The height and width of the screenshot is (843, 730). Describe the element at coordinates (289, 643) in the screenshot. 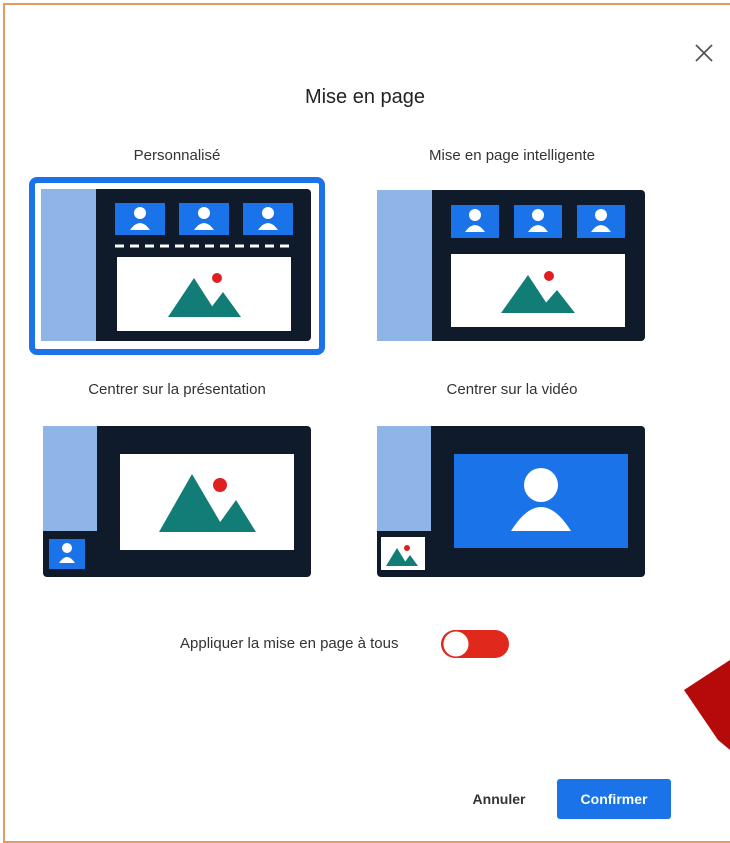

I see `apply-all-label: Appliquer la mise en page à tous` at that location.